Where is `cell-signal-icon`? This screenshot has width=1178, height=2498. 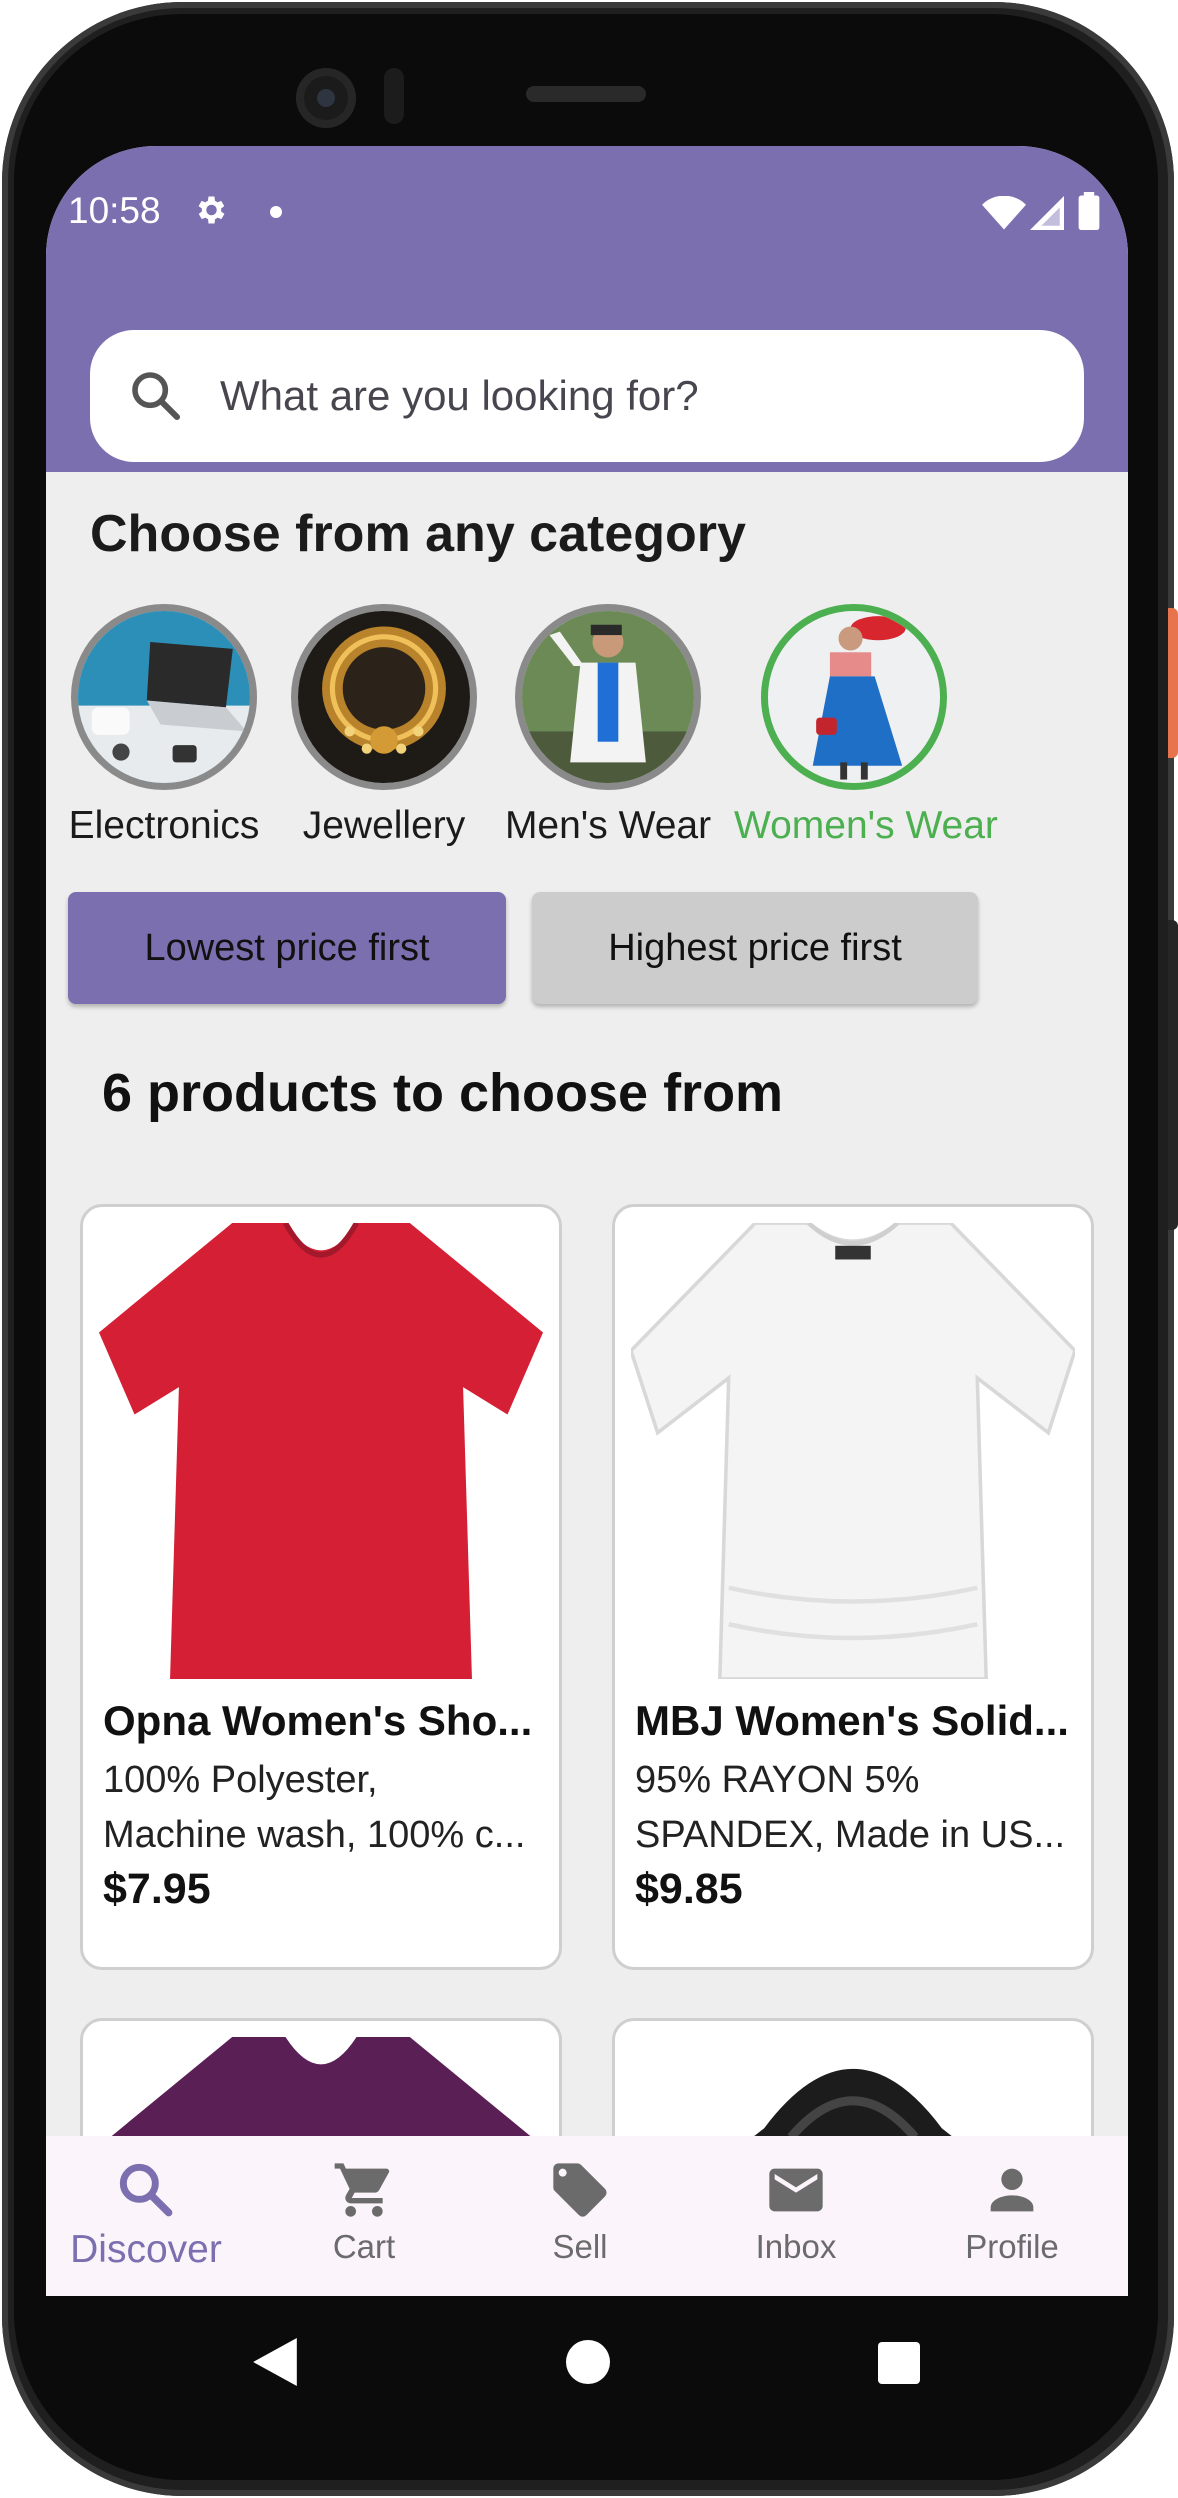
cell-signal-icon is located at coordinates (1047, 213).